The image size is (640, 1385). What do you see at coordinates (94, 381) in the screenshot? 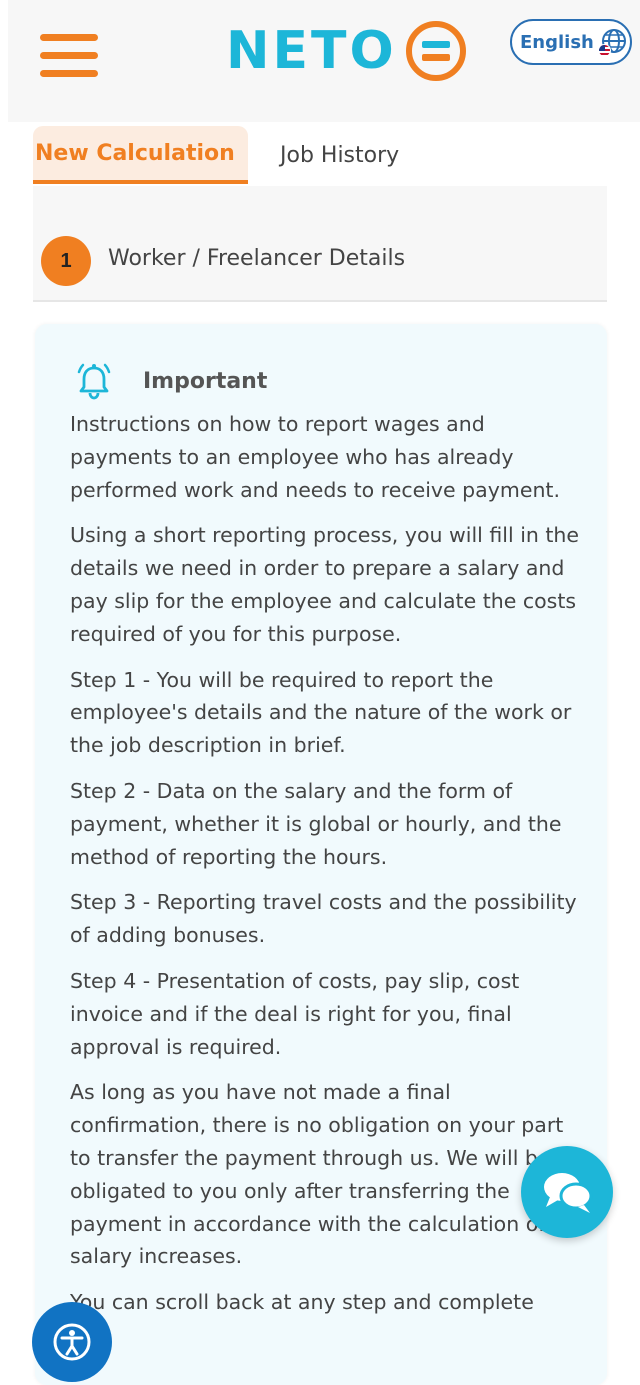
I see `bell-icon` at bounding box center [94, 381].